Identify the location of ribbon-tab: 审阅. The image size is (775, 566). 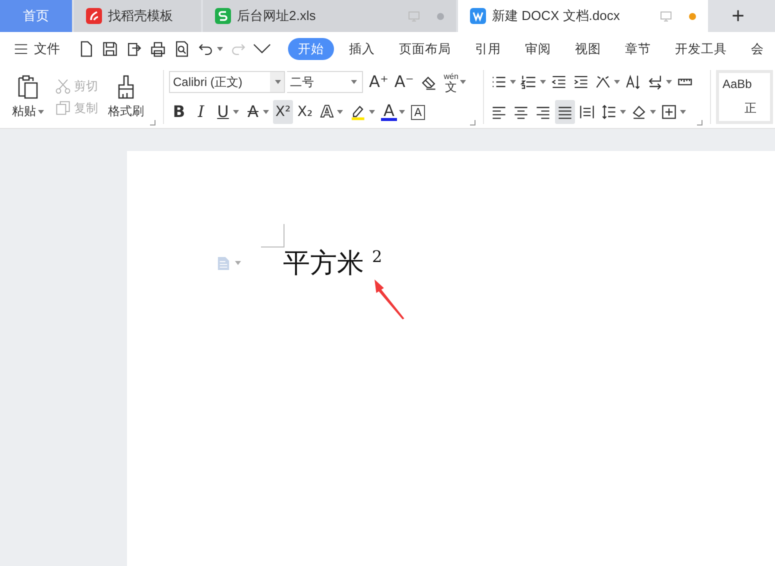
(538, 49).